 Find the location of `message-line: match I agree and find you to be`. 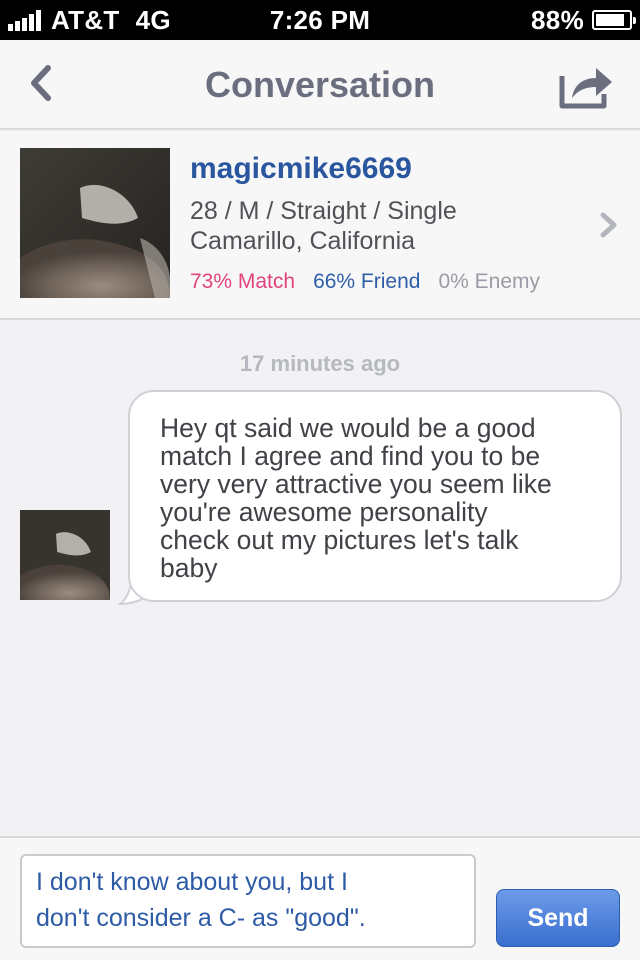

message-line: match I agree and find you to be is located at coordinates (350, 456).